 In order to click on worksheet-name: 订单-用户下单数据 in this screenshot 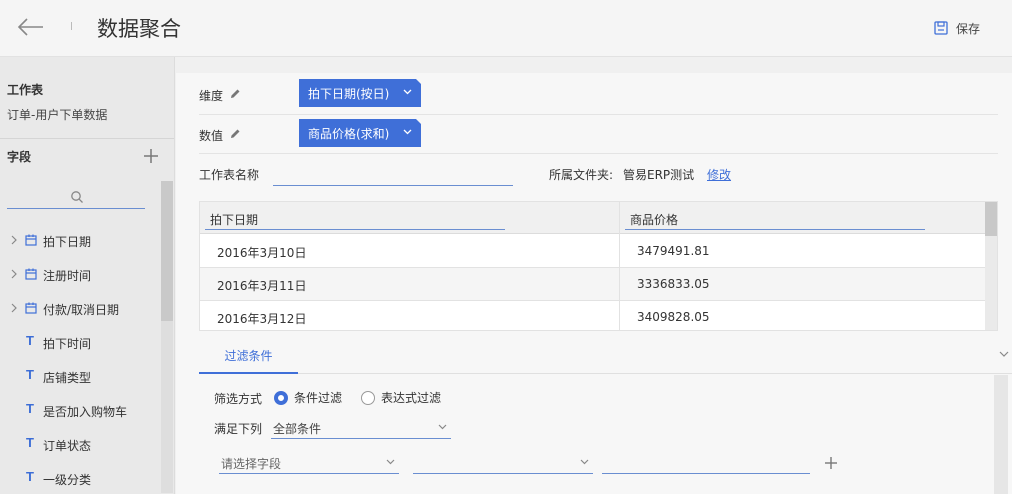, I will do `click(57, 115)`.